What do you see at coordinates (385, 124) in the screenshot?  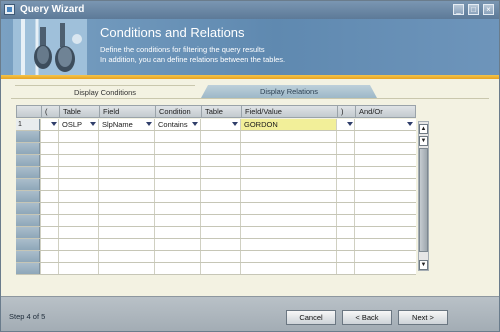 I see `and-or-cell` at bounding box center [385, 124].